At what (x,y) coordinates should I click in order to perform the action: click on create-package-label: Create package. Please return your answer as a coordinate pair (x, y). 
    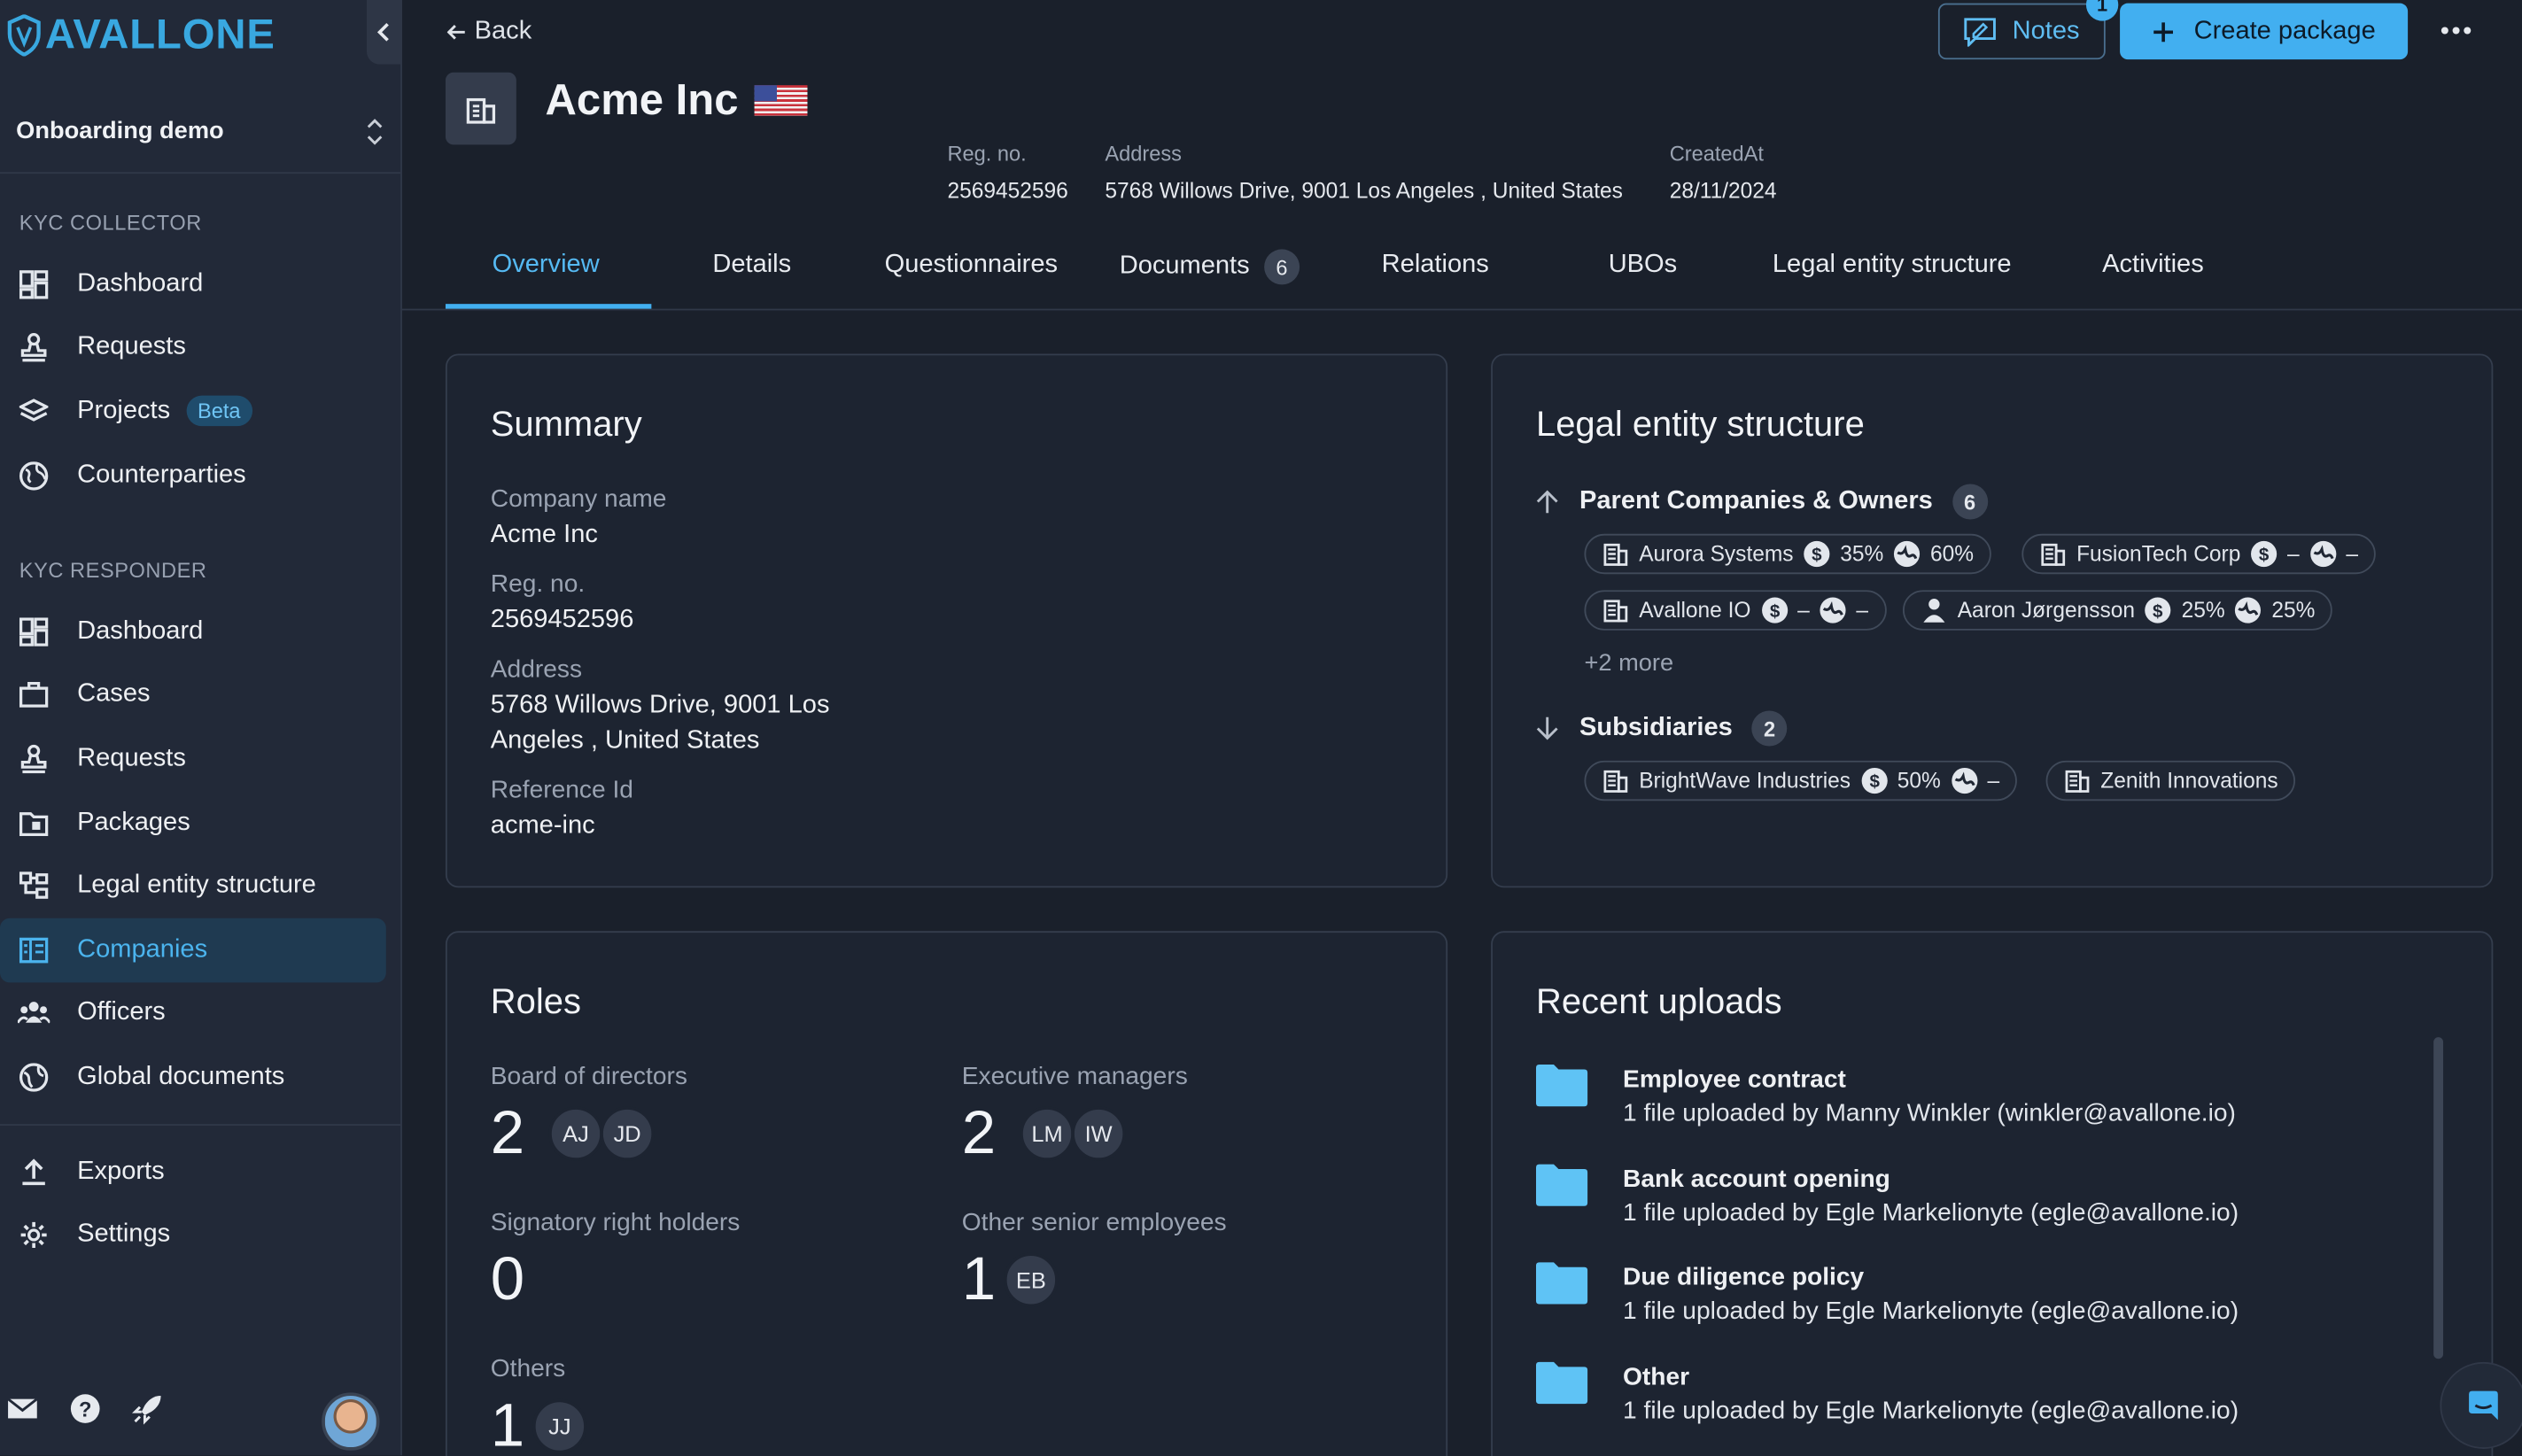
    Looking at the image, I should click on (2284, 30).